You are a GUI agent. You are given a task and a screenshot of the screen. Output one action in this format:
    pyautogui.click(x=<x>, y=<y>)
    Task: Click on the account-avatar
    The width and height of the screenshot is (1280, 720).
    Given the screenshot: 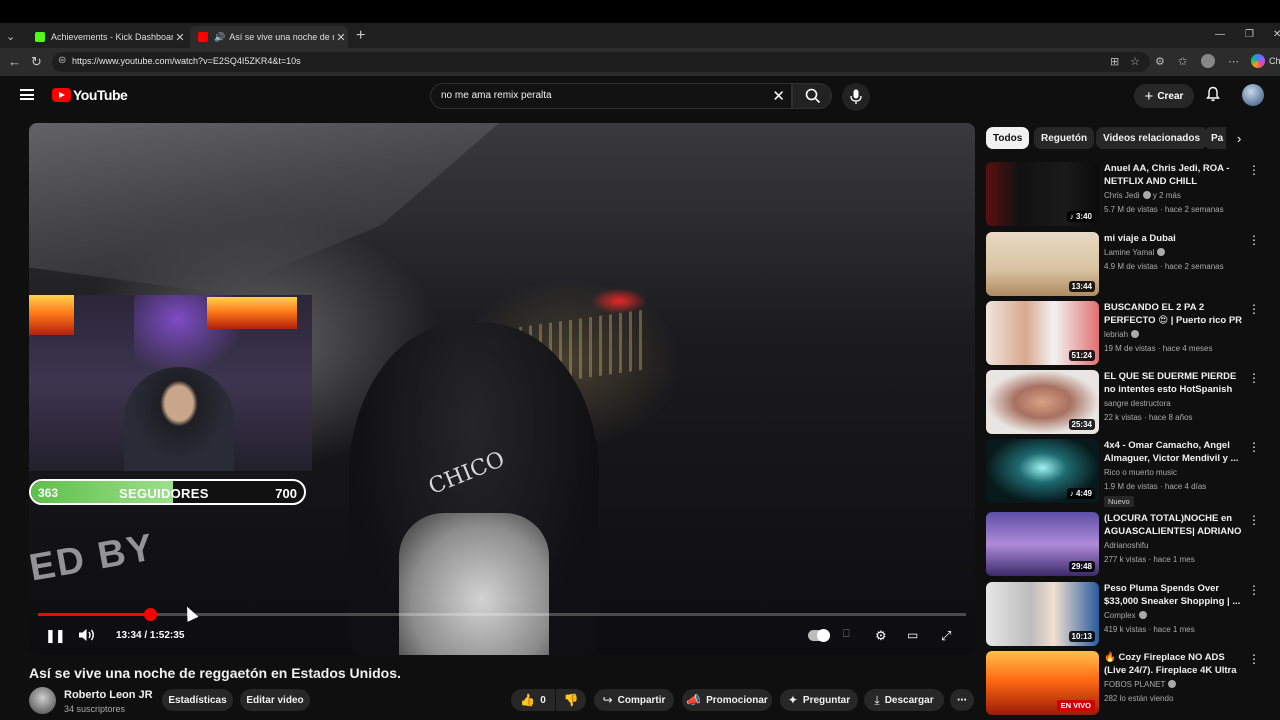 What is the action you would take?
    pyautogui.click(x=1253, y=95)
    